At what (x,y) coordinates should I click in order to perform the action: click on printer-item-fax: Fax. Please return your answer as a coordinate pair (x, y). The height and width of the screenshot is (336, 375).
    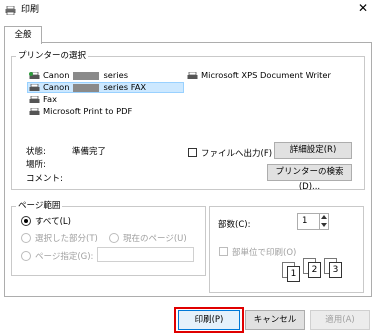
    Looking at the image, I should click on (43, 99).